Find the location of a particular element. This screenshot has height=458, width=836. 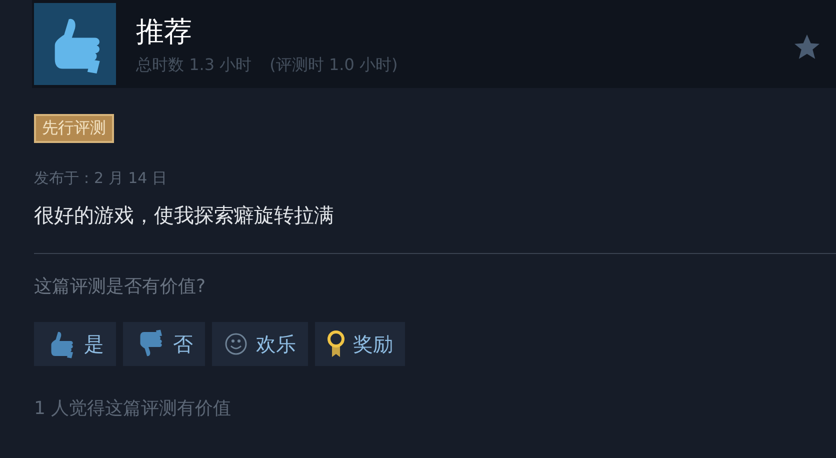

early-access-badge: 先行评测 is located at coordinates (74, 128).